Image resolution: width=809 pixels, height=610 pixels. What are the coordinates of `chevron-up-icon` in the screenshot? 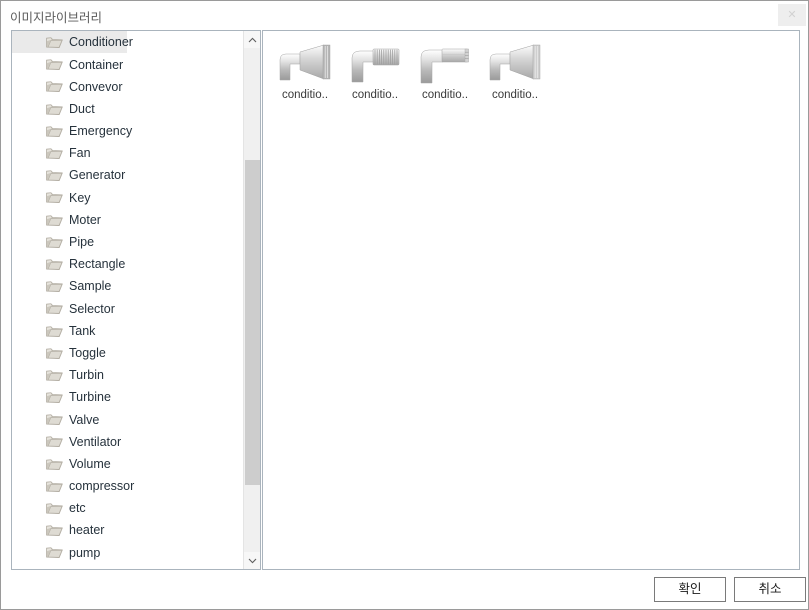 It's located at (252, 39).